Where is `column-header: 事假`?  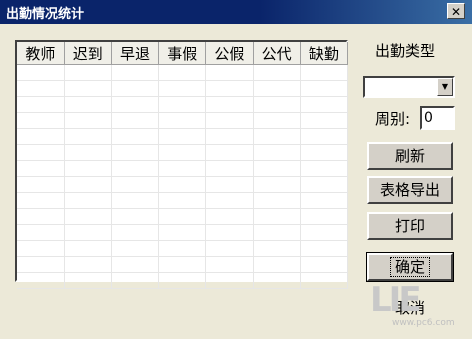 column-header: 事假 is located at coordinates (182, 53).